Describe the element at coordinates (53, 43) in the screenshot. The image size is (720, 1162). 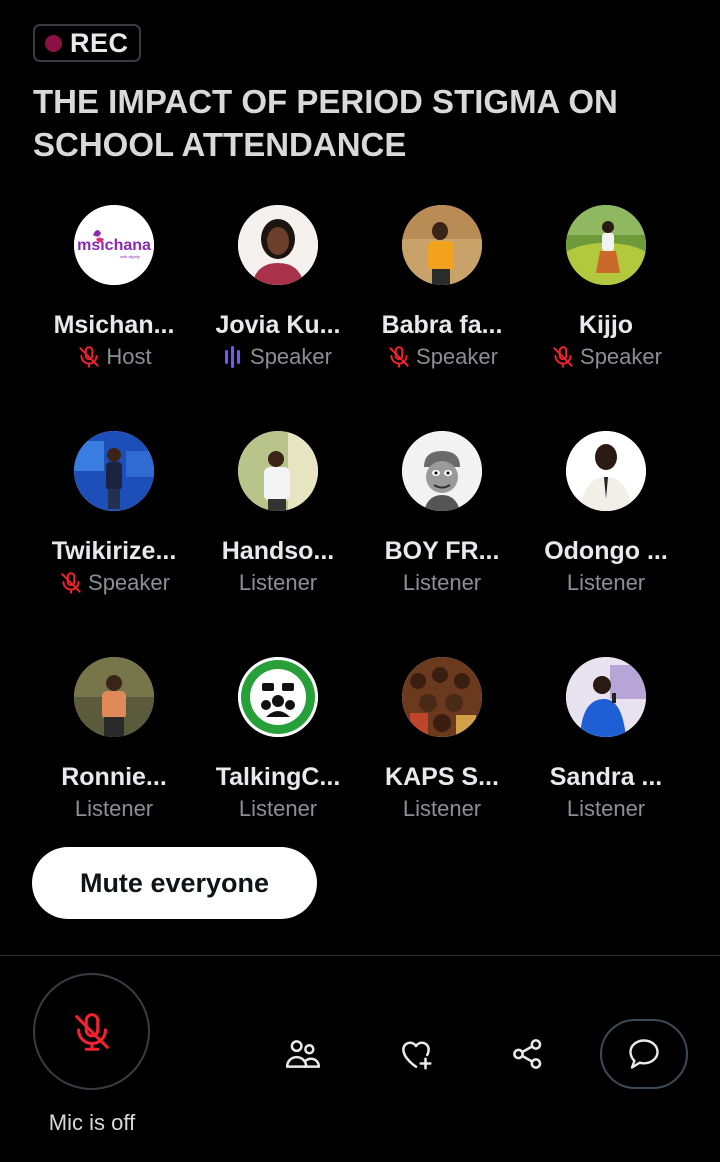
I see `recording-dot-icon` at that location.